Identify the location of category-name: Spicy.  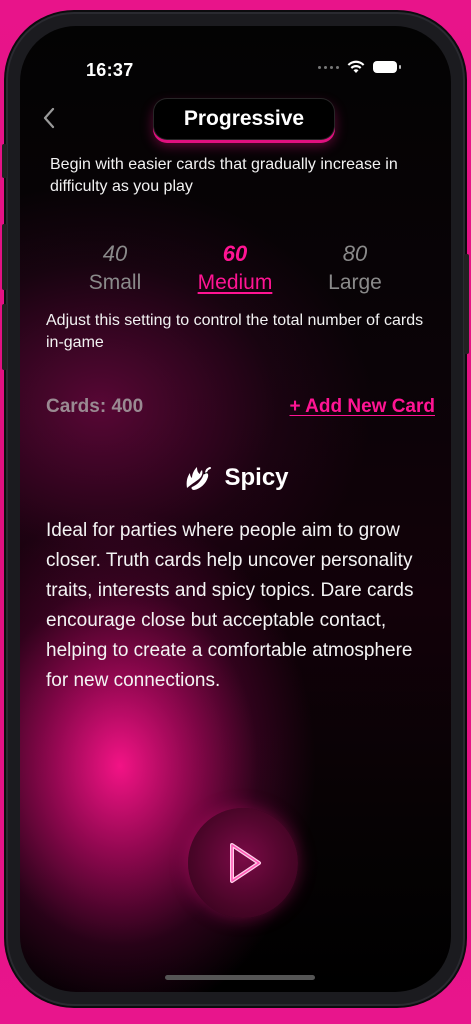
(256, 477).